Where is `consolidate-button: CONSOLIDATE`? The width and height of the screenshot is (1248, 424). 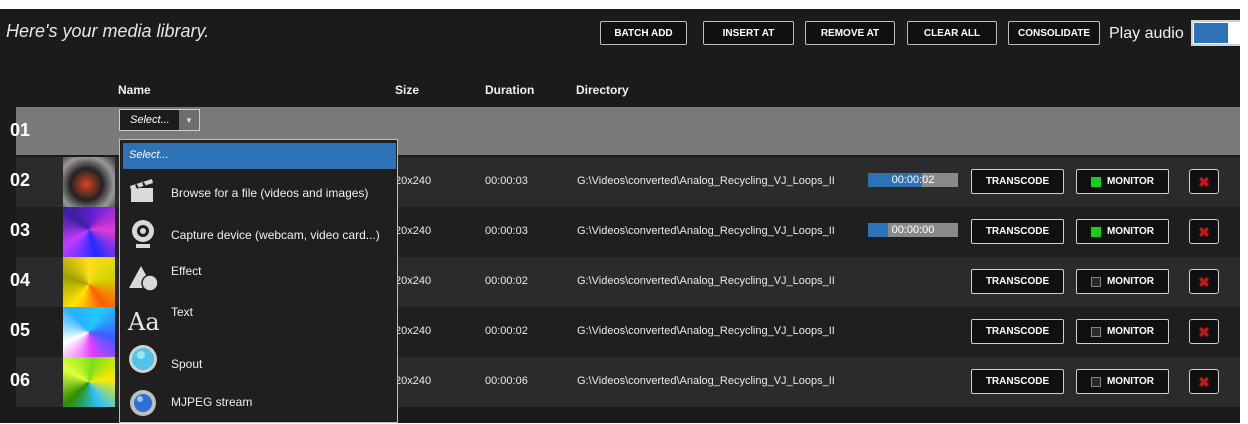 consolidate-button: CONSOLIDATE is located at coordinates (1054, 33).